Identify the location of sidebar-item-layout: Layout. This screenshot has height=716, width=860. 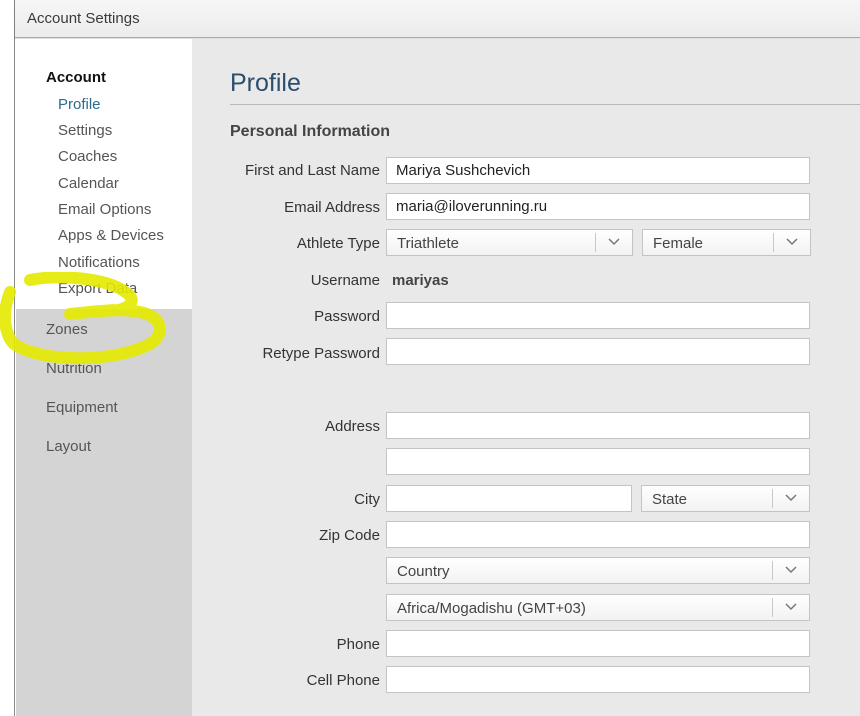
(68, 446).